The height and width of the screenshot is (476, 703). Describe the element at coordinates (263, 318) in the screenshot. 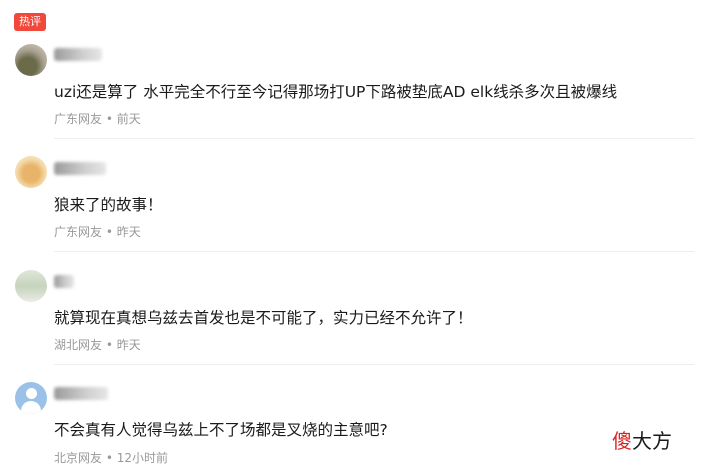

I see `comment-text: 就算现在真想乌兹去首发也是不可能了，实力已经不允许了！` at that location.